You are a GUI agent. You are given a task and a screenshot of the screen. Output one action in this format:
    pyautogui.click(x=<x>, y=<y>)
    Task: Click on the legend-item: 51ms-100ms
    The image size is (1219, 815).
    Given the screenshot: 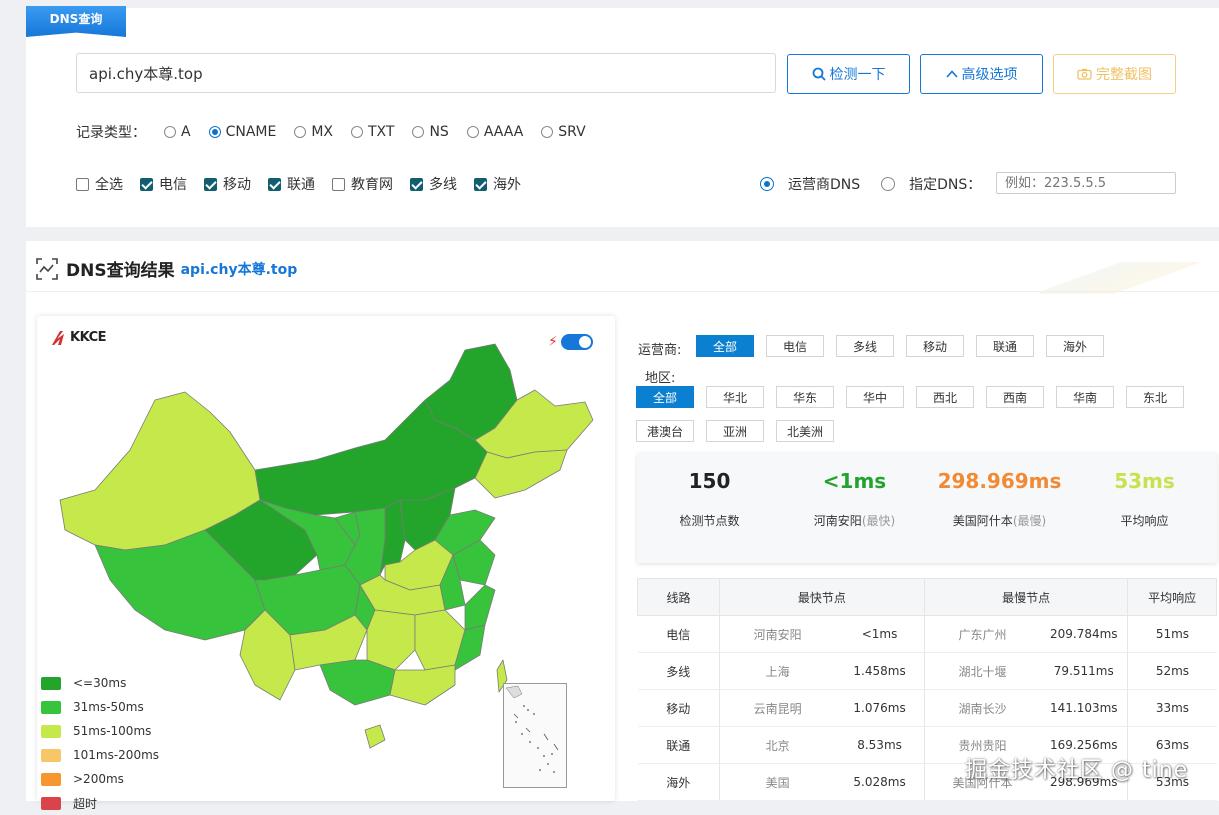 What is the action you would take?
    pyautogui.click(x=100, y=731)
    